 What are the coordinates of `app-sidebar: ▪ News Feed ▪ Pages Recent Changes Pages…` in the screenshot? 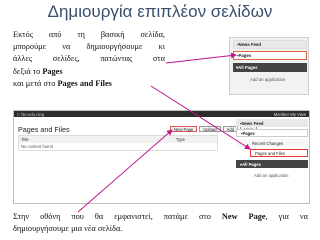 It's located at (272, 161).